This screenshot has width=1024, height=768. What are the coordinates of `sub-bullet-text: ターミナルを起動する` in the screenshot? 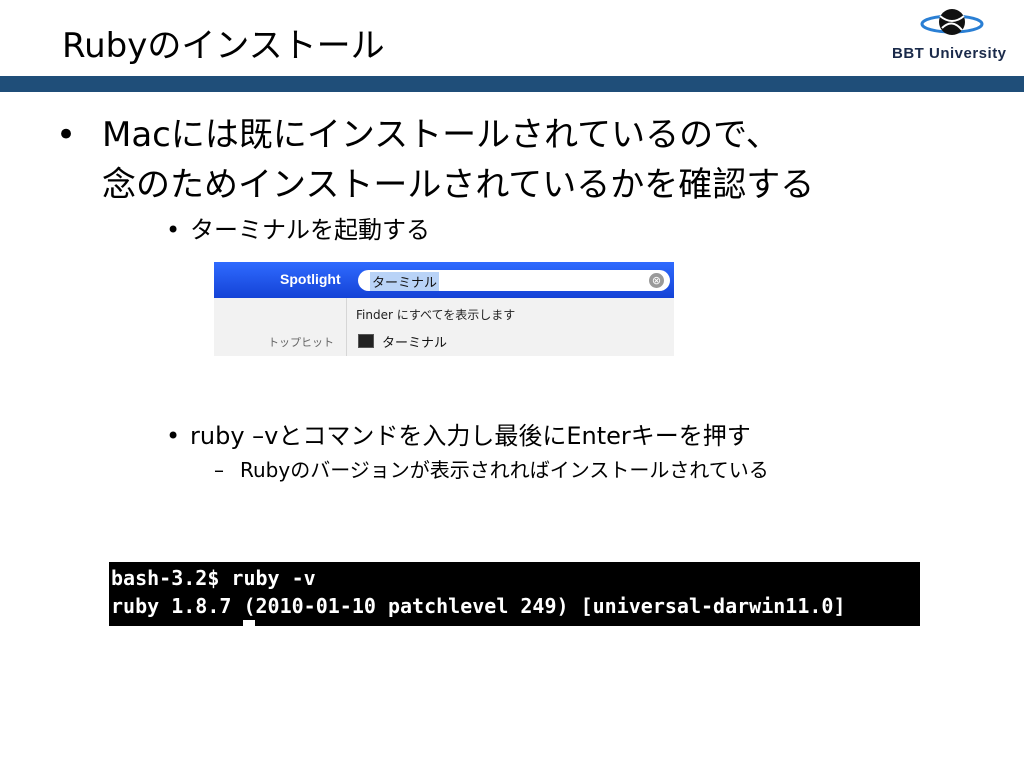 It's located at (310, 230).